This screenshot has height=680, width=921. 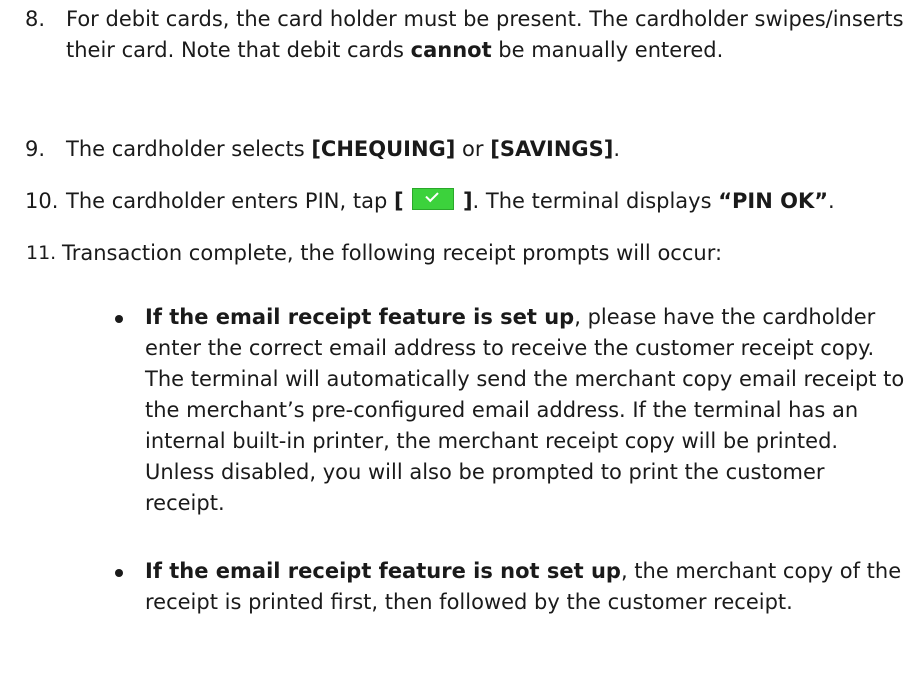 What do you see at coordinates (383, 149) in the screenshot?
I see `option-chequing: [CHEQUING]` at bounding box center [383, 149].